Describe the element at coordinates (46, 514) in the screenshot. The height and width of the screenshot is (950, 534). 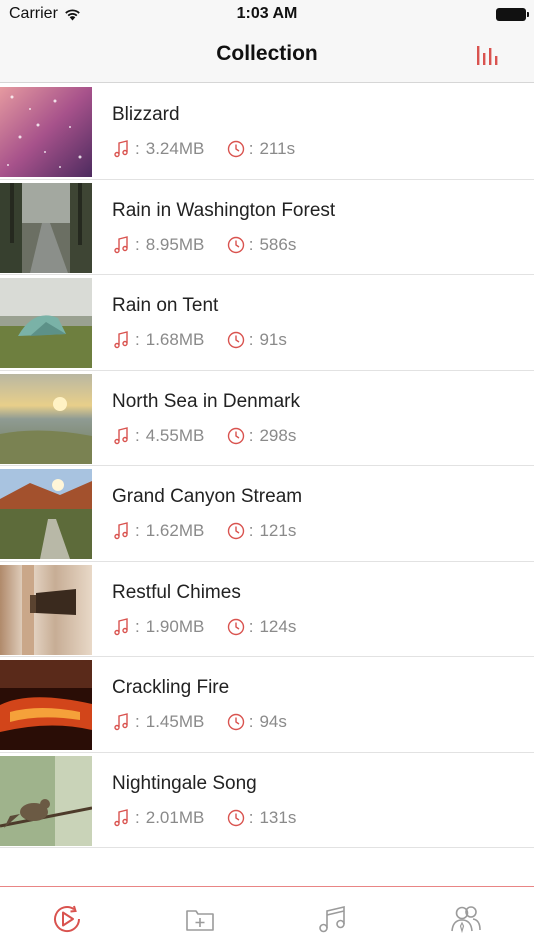
I see `thumbnail-canyon-stream` at that location.